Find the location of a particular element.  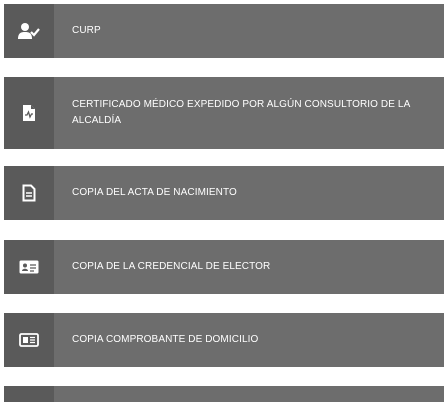

requirement-label: COPIA DE LA CREDENCIAL DE ELECTOR is located at coordinates (171, 266).